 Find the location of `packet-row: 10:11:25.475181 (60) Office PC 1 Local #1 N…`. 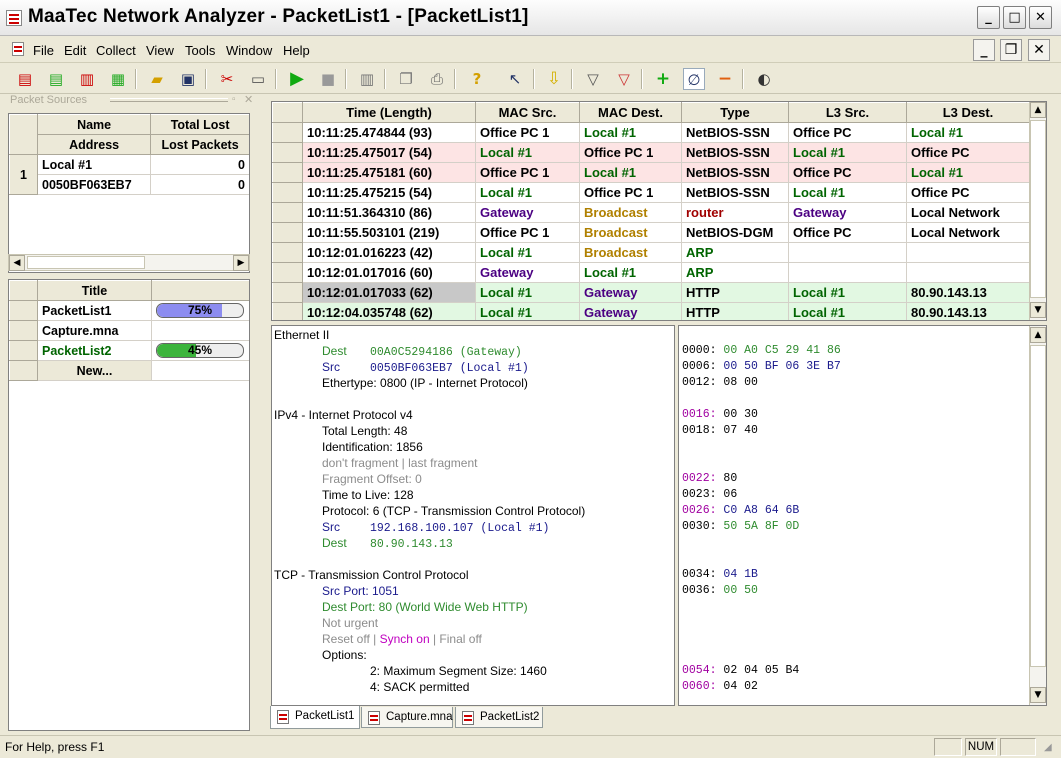

packet-row: 10:11:25.475181 (60) Office PC 1 Local #1 N… is located at coordinates (651, 172).